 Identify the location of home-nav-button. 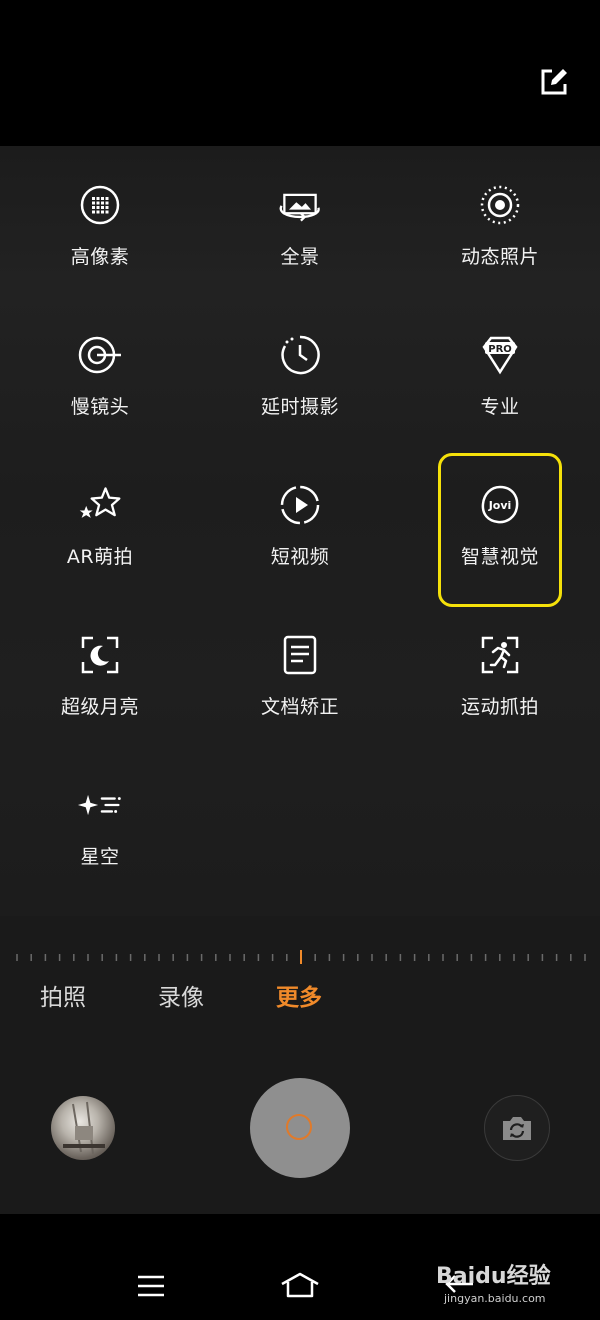
(300, 1286).